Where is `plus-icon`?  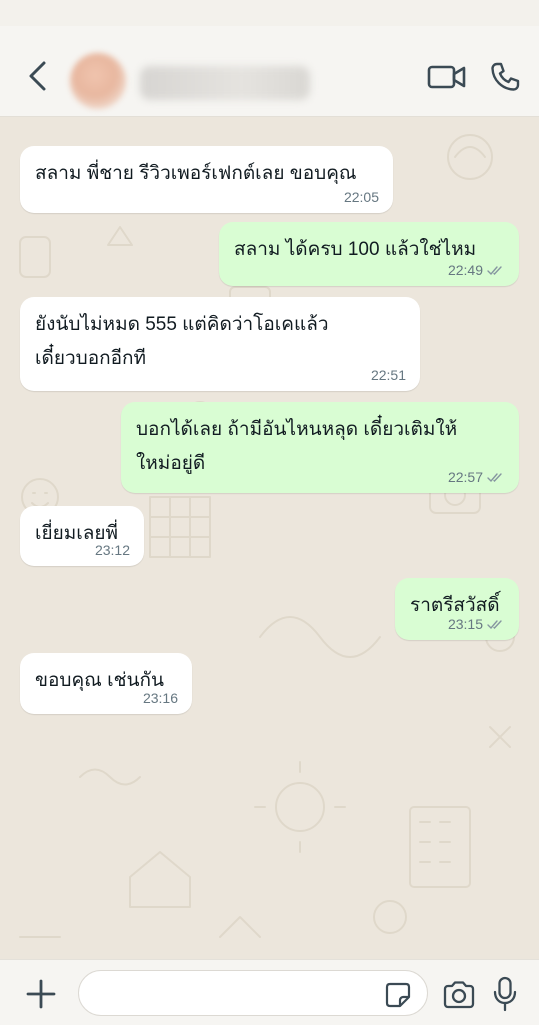
plus-icon is located at coordinates (41, 994).